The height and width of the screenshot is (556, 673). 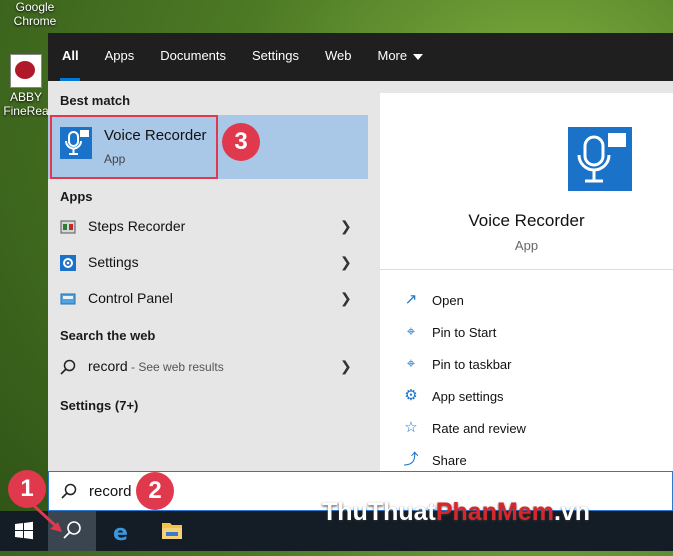 I want to click on search-input: record, so click(x=110, y=491).